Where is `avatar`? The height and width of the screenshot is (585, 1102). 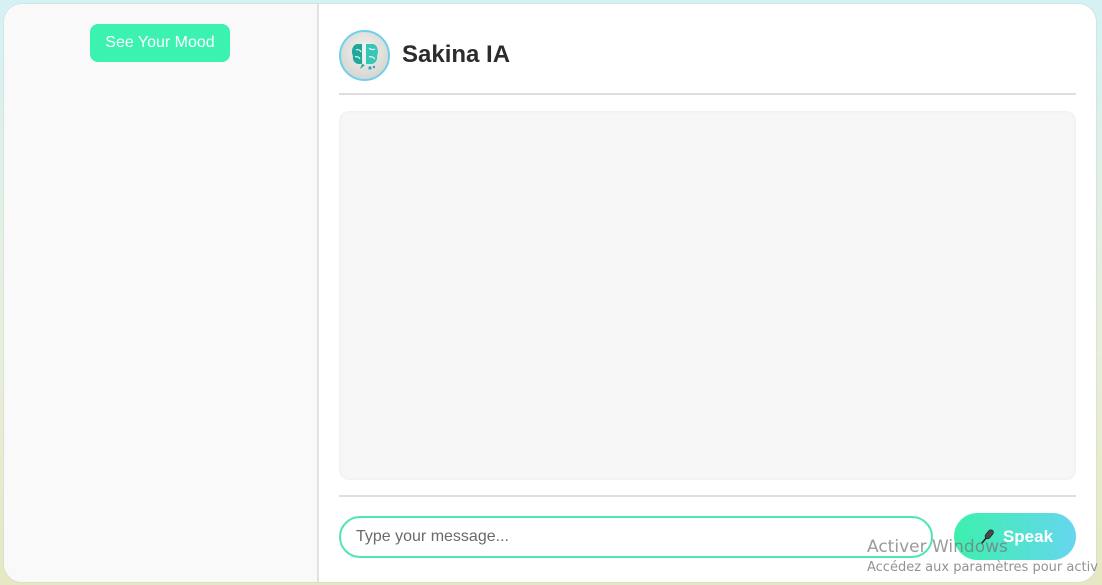 avatar is located at coordinates (364, 55).